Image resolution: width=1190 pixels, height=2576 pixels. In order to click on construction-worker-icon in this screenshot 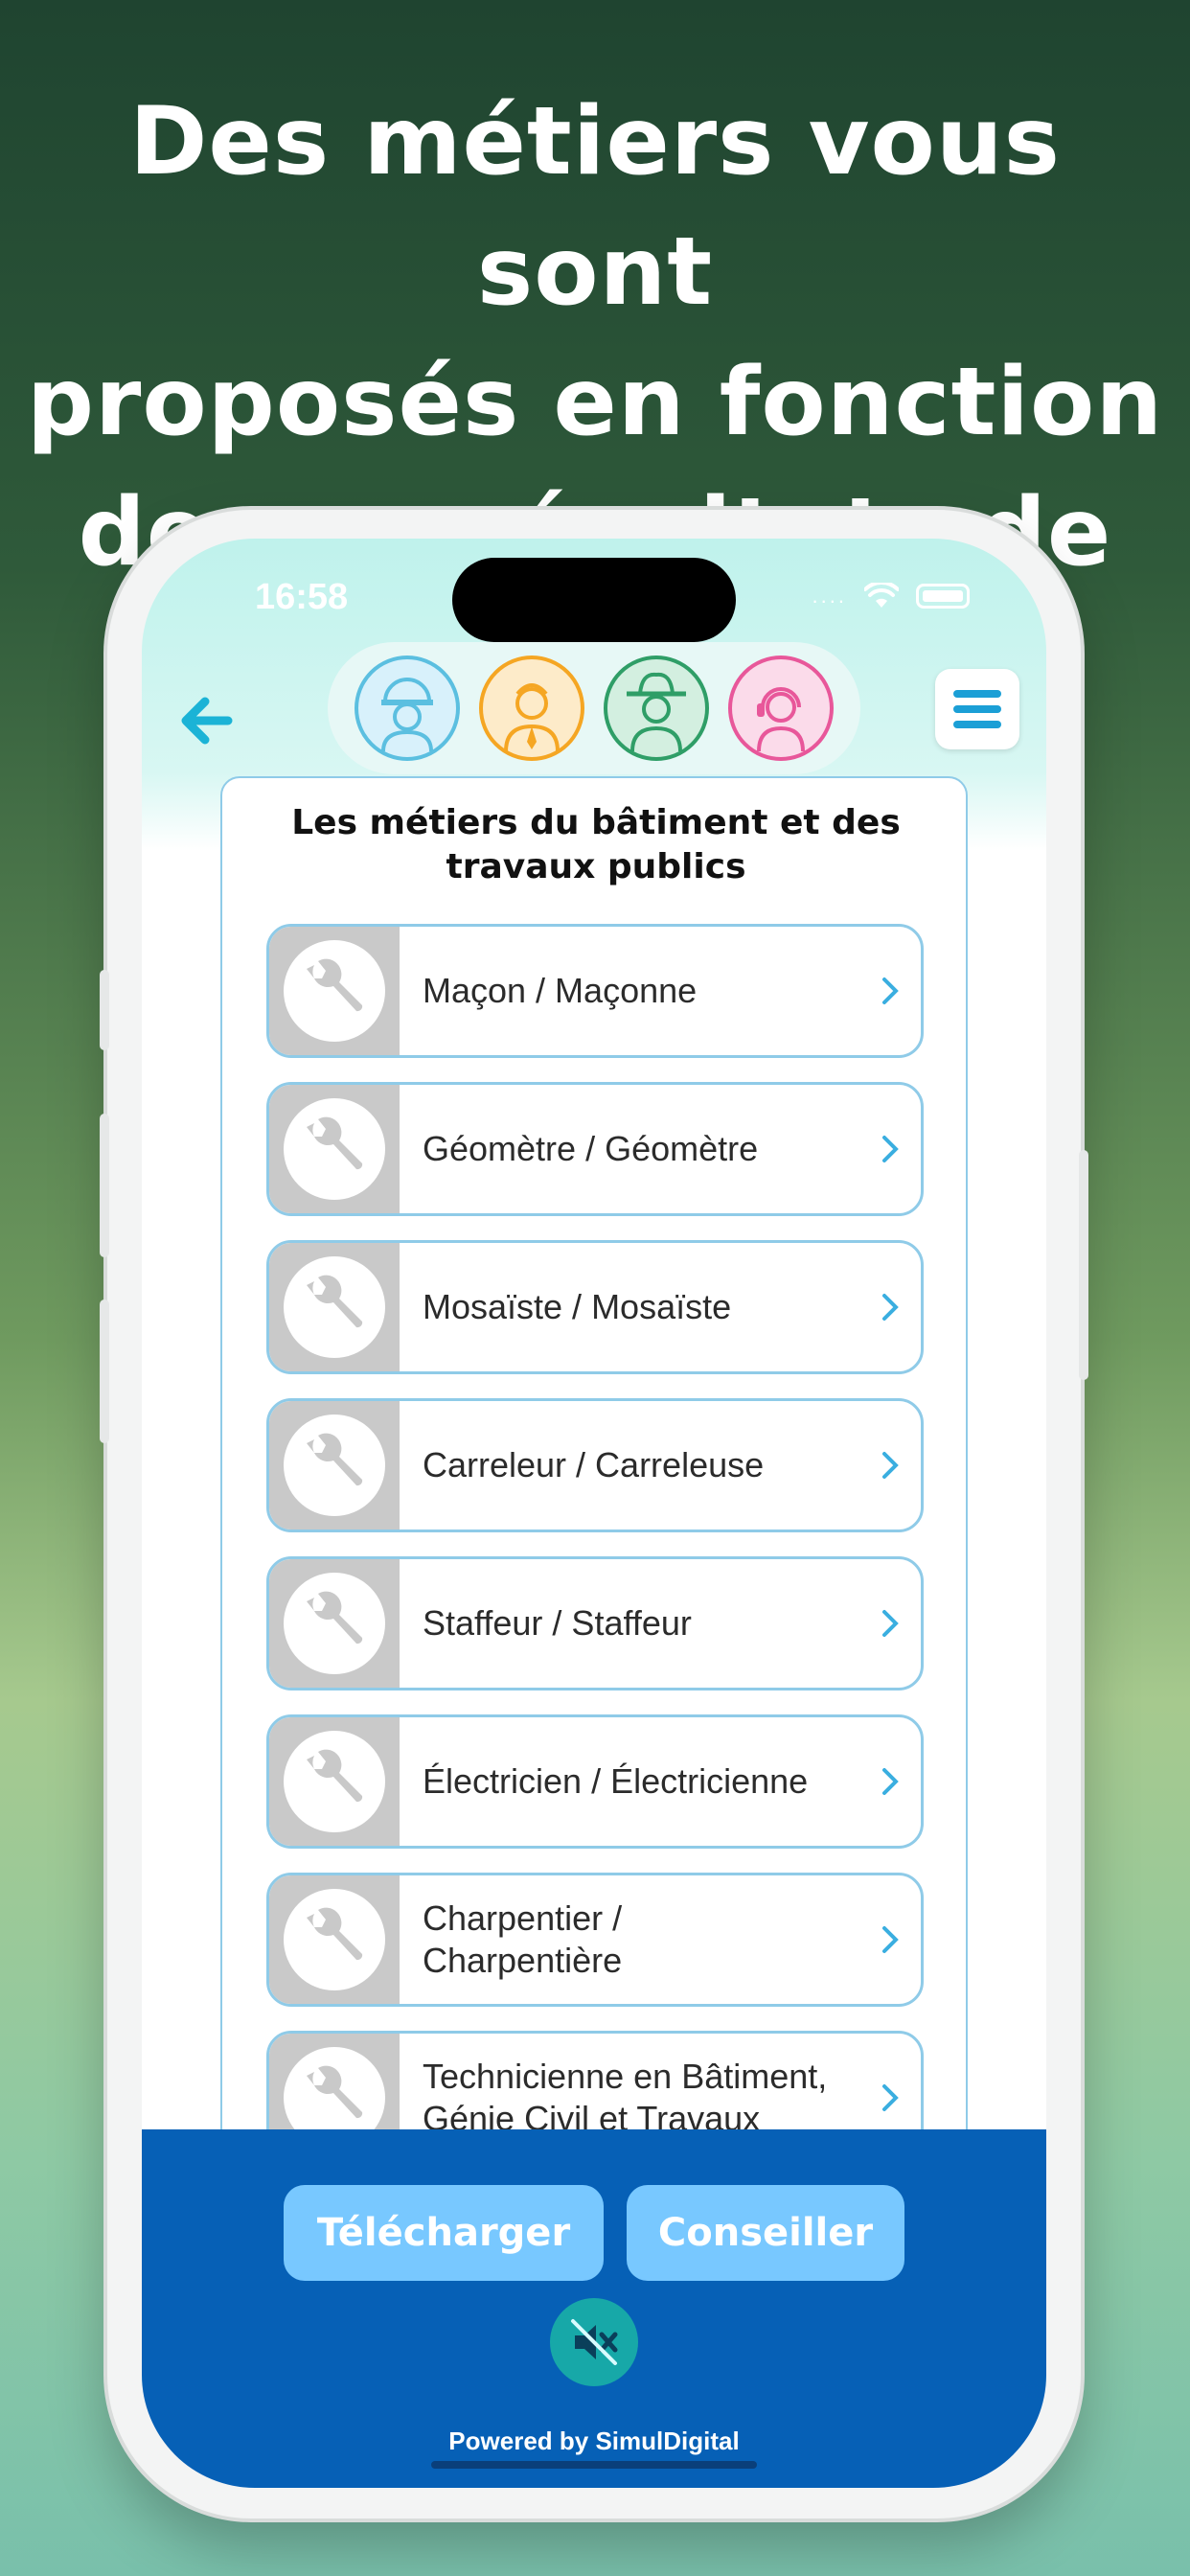, I will do `click(407, 714)`.